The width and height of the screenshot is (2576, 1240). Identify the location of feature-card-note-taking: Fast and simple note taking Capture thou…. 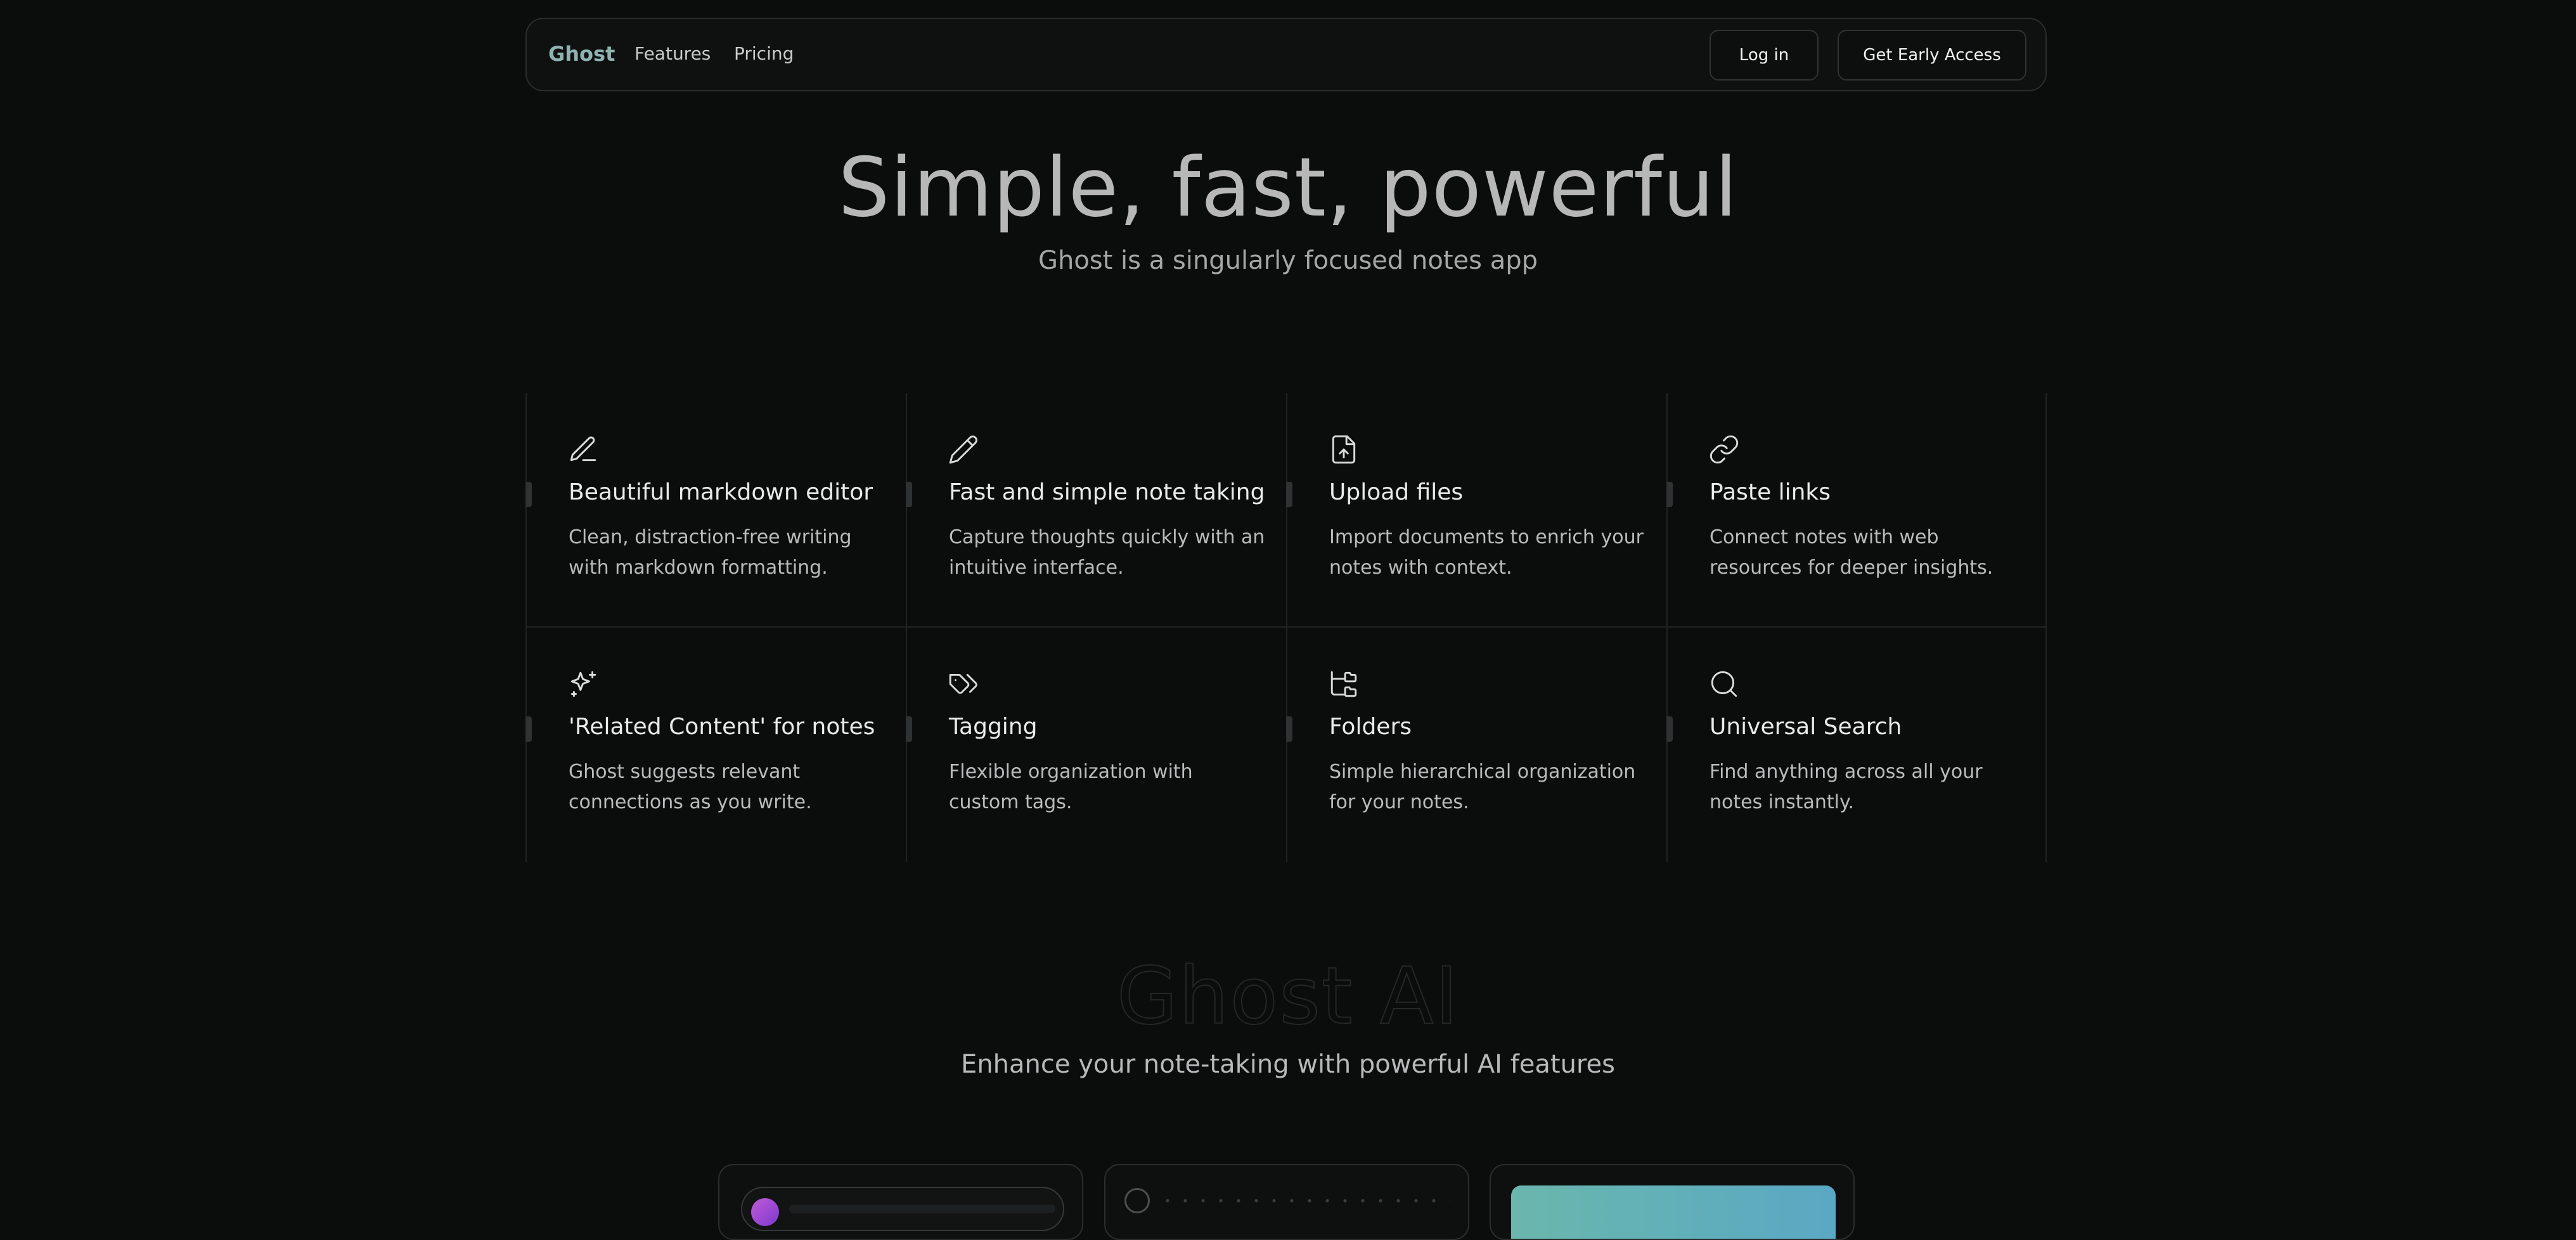
(1096, 510).